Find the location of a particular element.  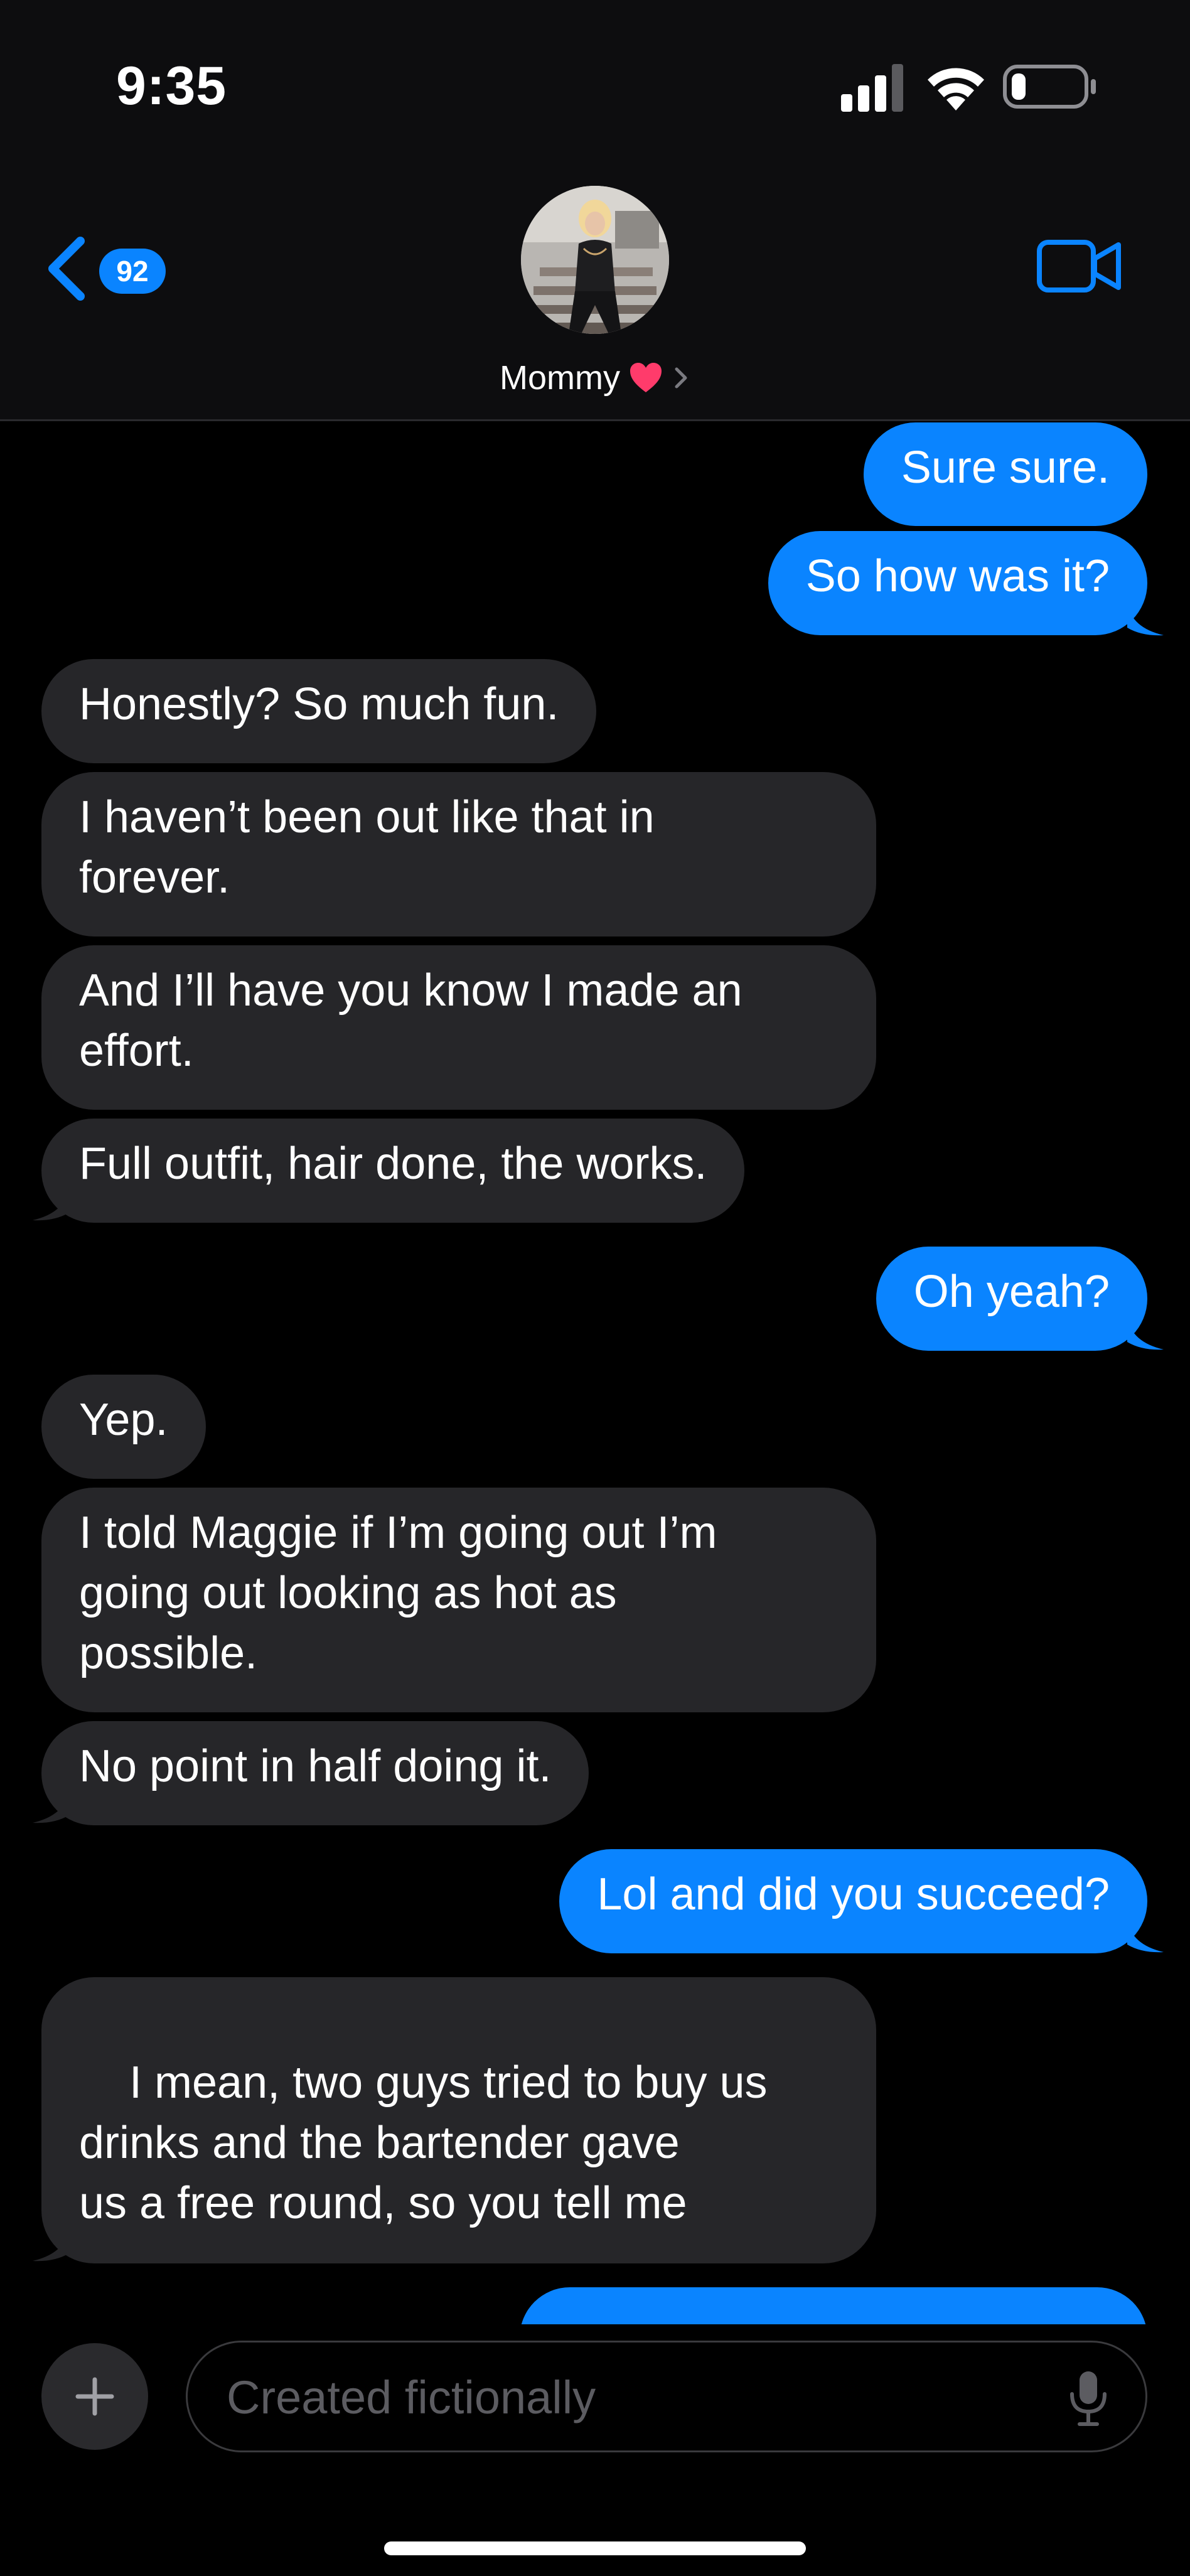

add-attachment-button is located at coordinates (94, 2396).